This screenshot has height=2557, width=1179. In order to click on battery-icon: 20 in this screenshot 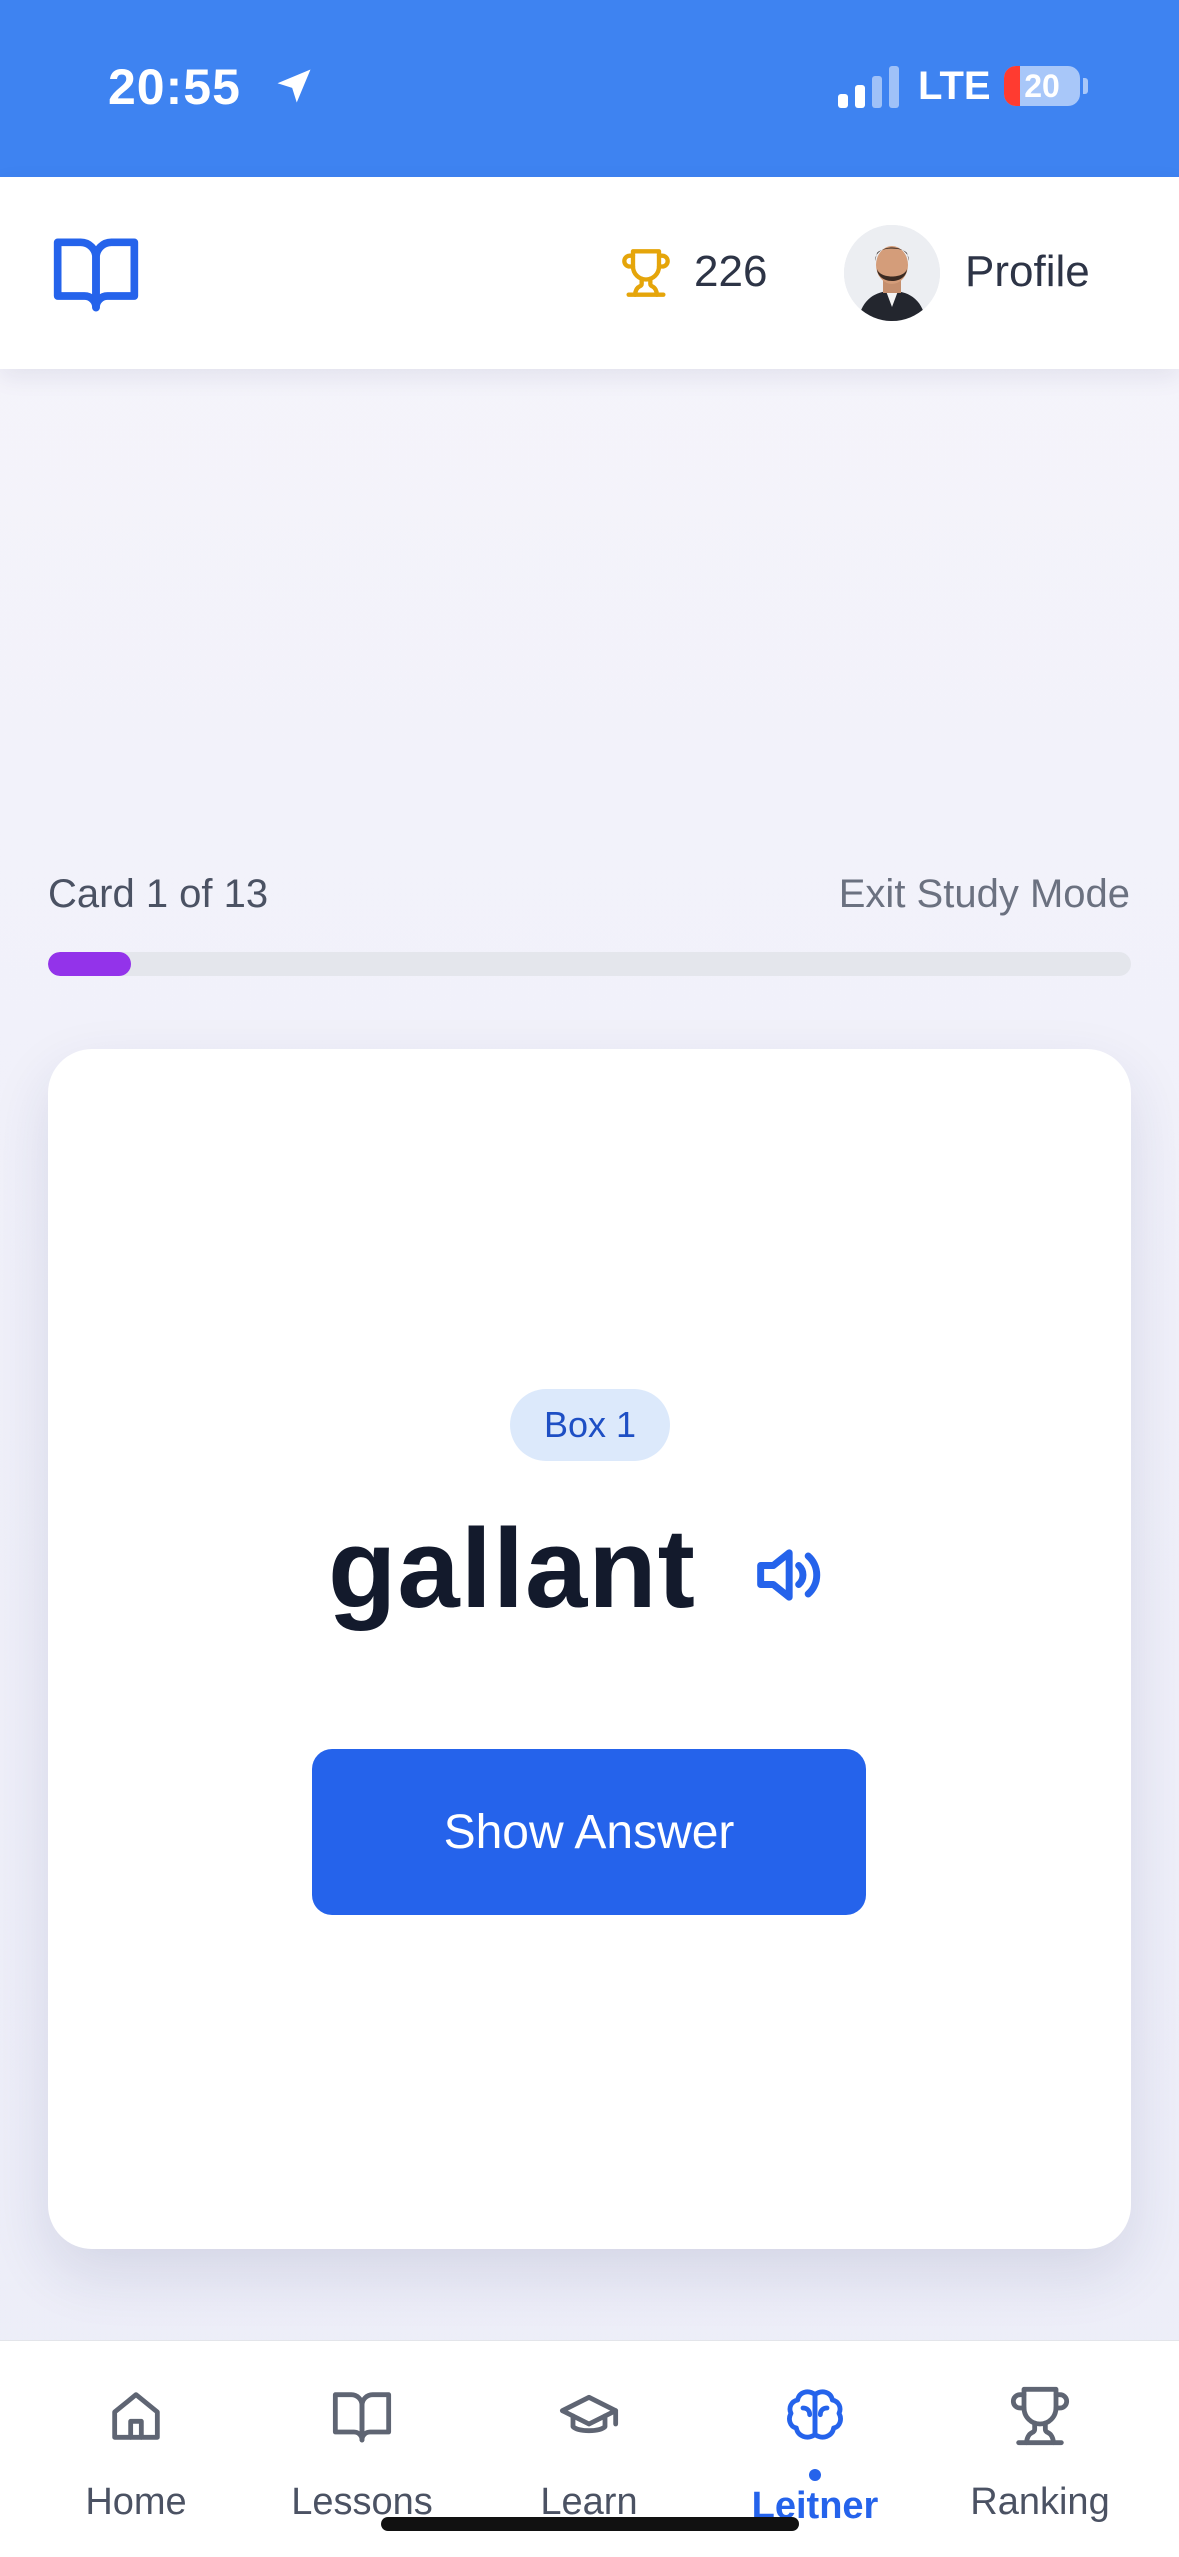, I will do `click(1042, 86)`.